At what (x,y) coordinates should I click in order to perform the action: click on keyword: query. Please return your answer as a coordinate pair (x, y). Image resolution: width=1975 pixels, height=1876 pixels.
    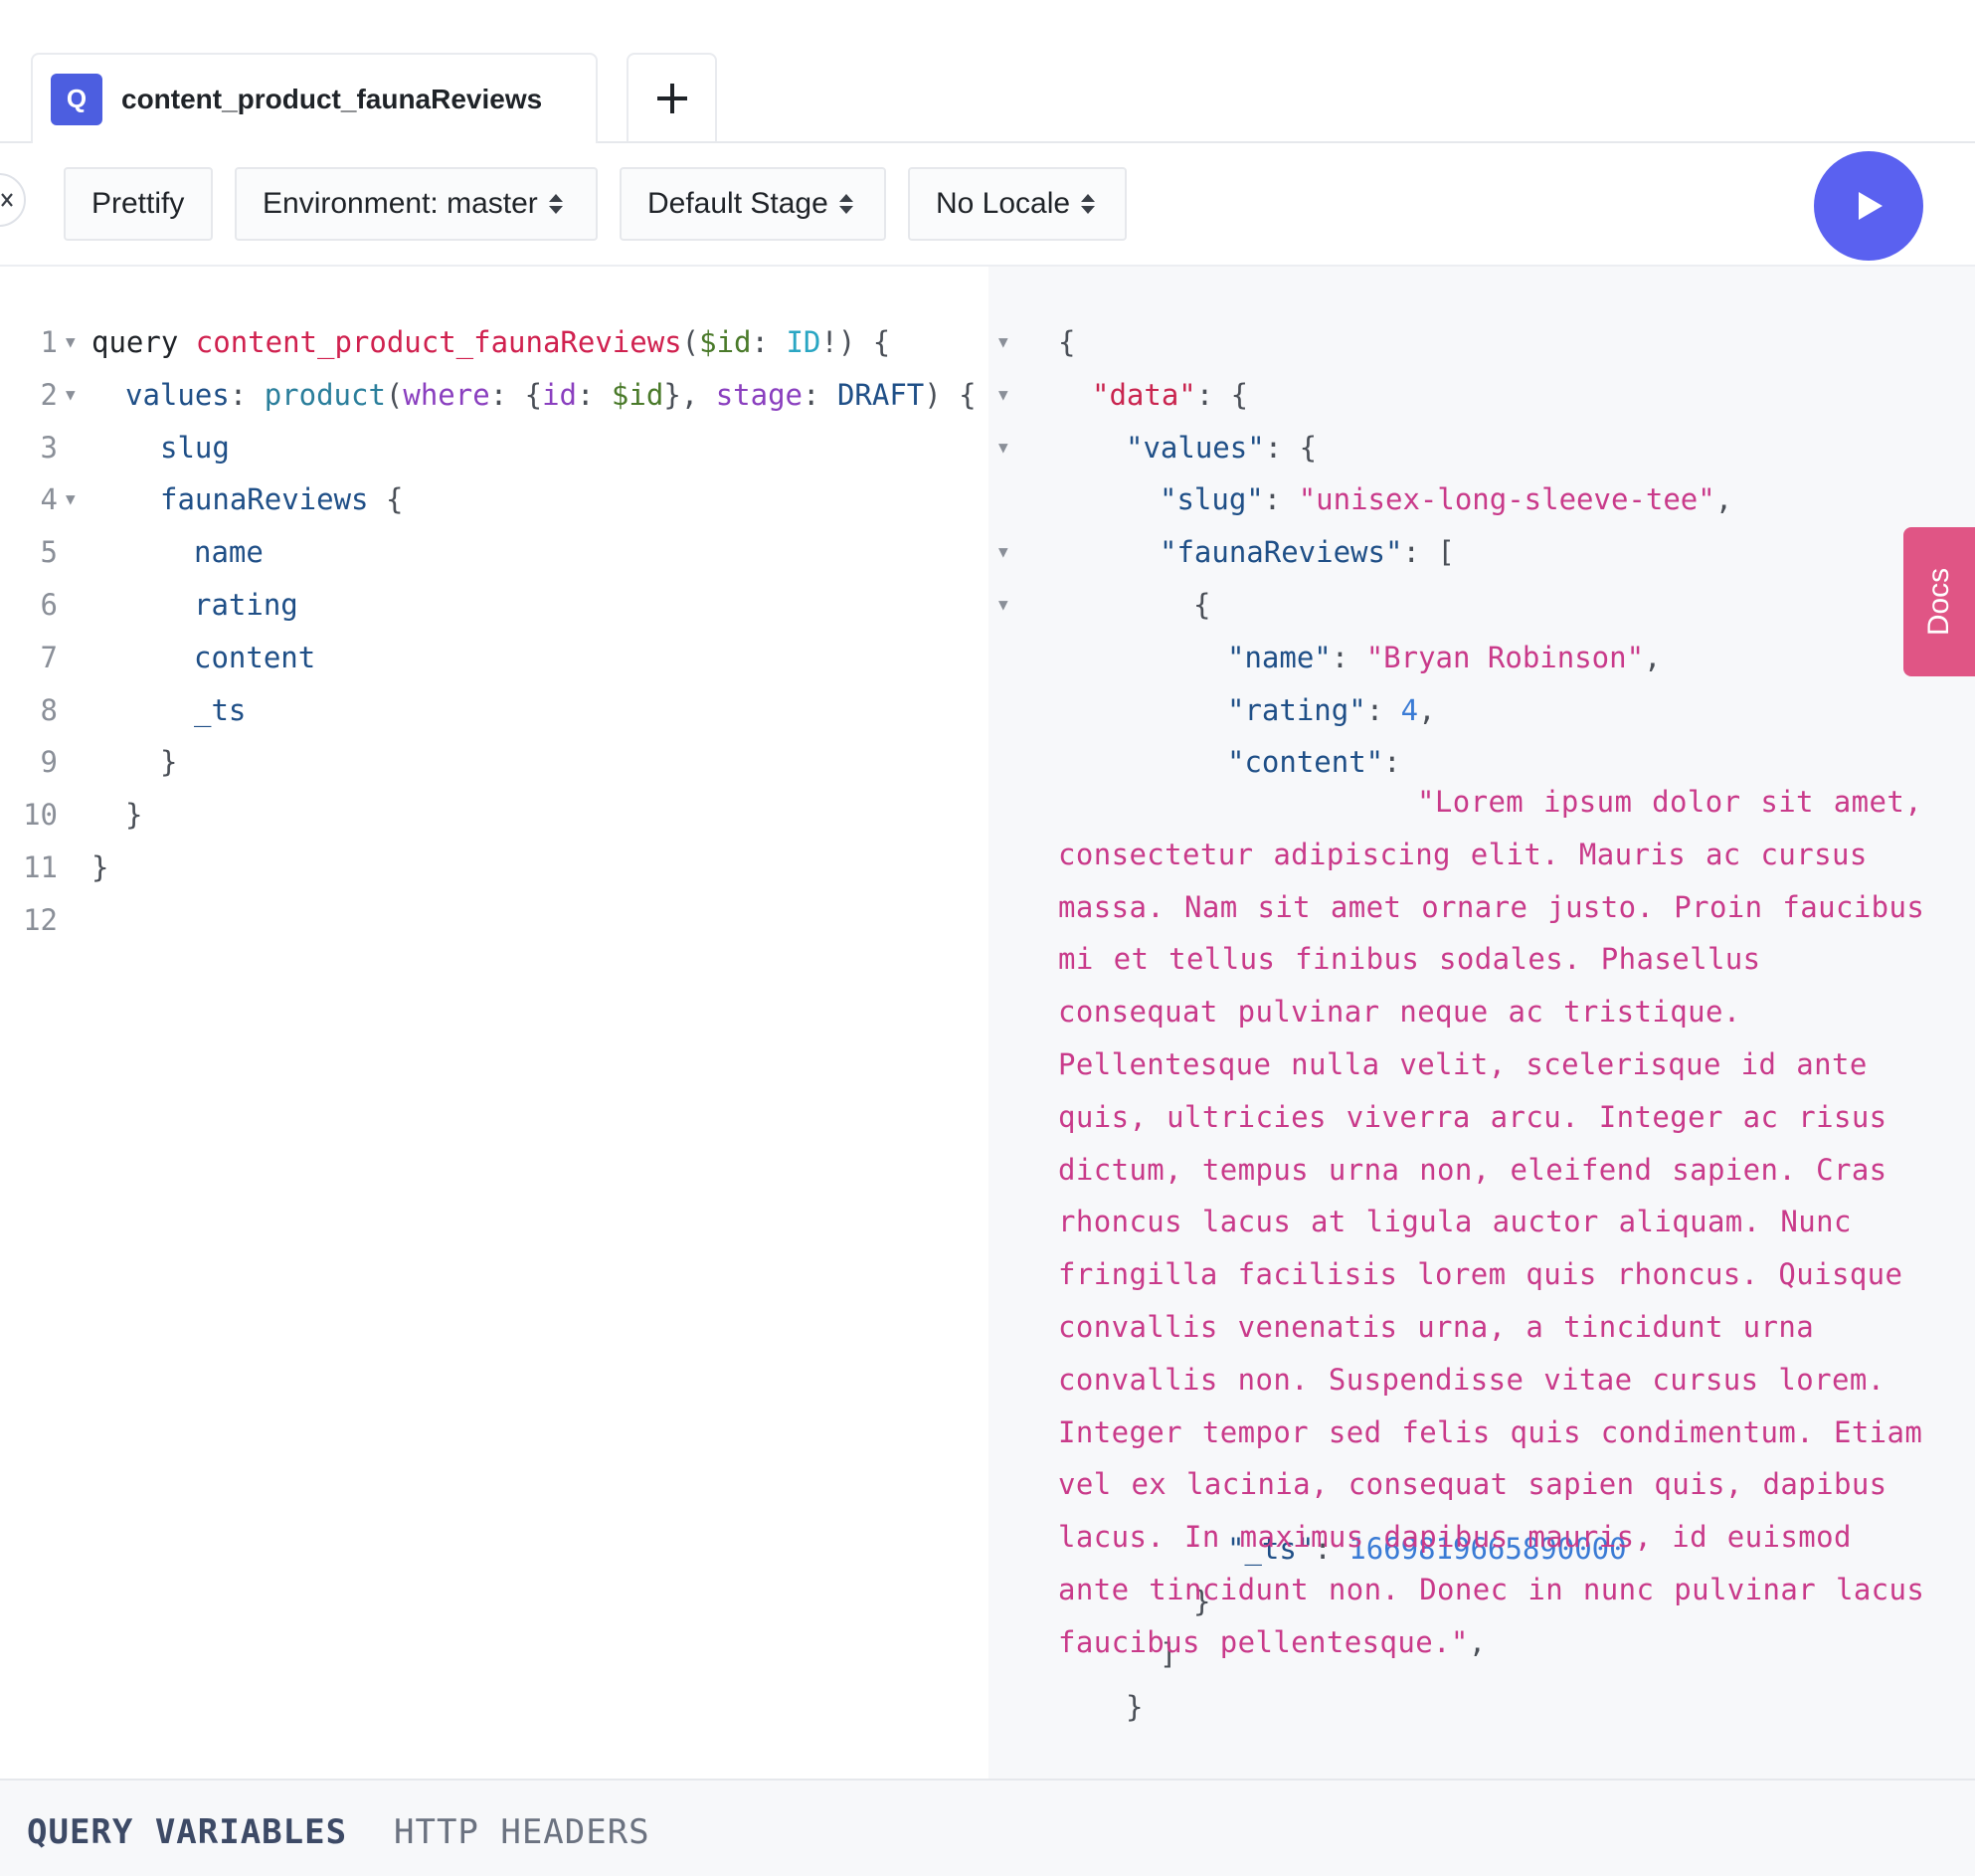
    Looking at the image, I should click on (135, 342).